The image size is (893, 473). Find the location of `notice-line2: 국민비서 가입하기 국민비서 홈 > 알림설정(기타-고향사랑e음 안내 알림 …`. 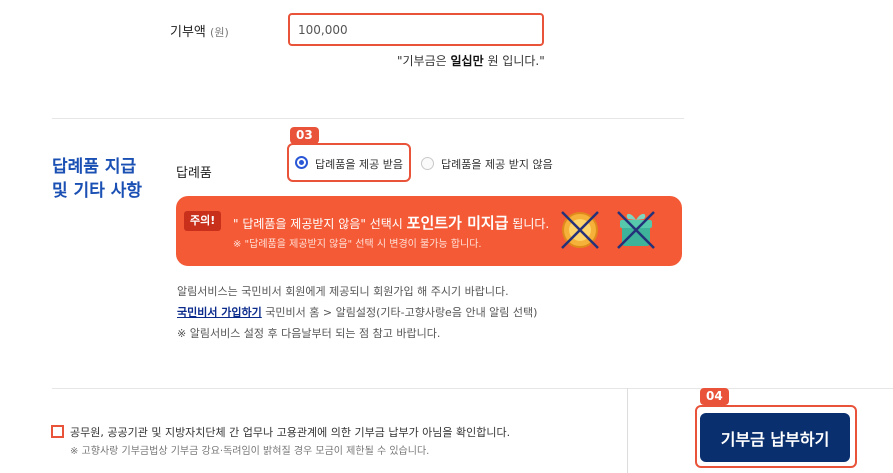

notice-line2: 국민비서 가입하기 국민비서 홈 > 알림설정(기타-고향사랑e음 안내 알림 … is located at coordinates (357, 312).